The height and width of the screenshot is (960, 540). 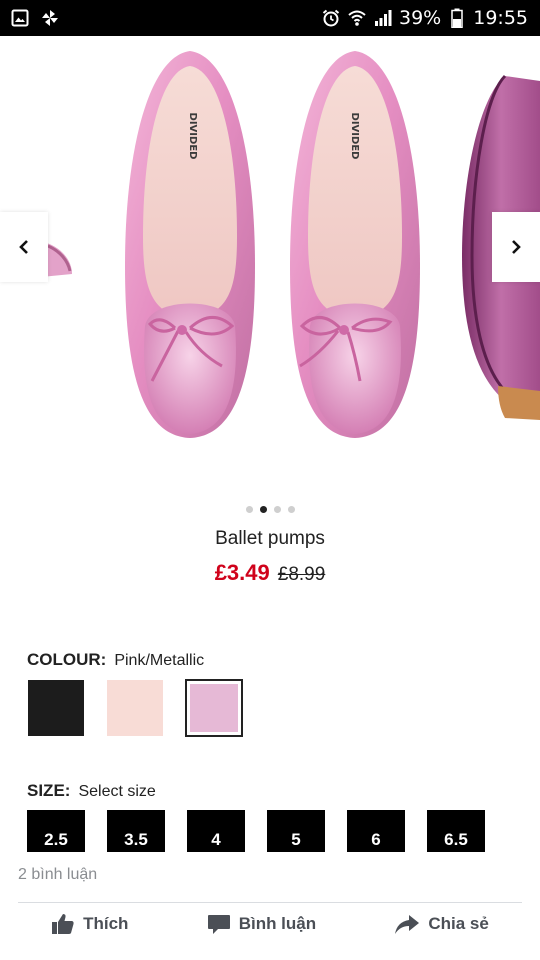 I want to click on gallery-icon, so click(x=20, y=18).